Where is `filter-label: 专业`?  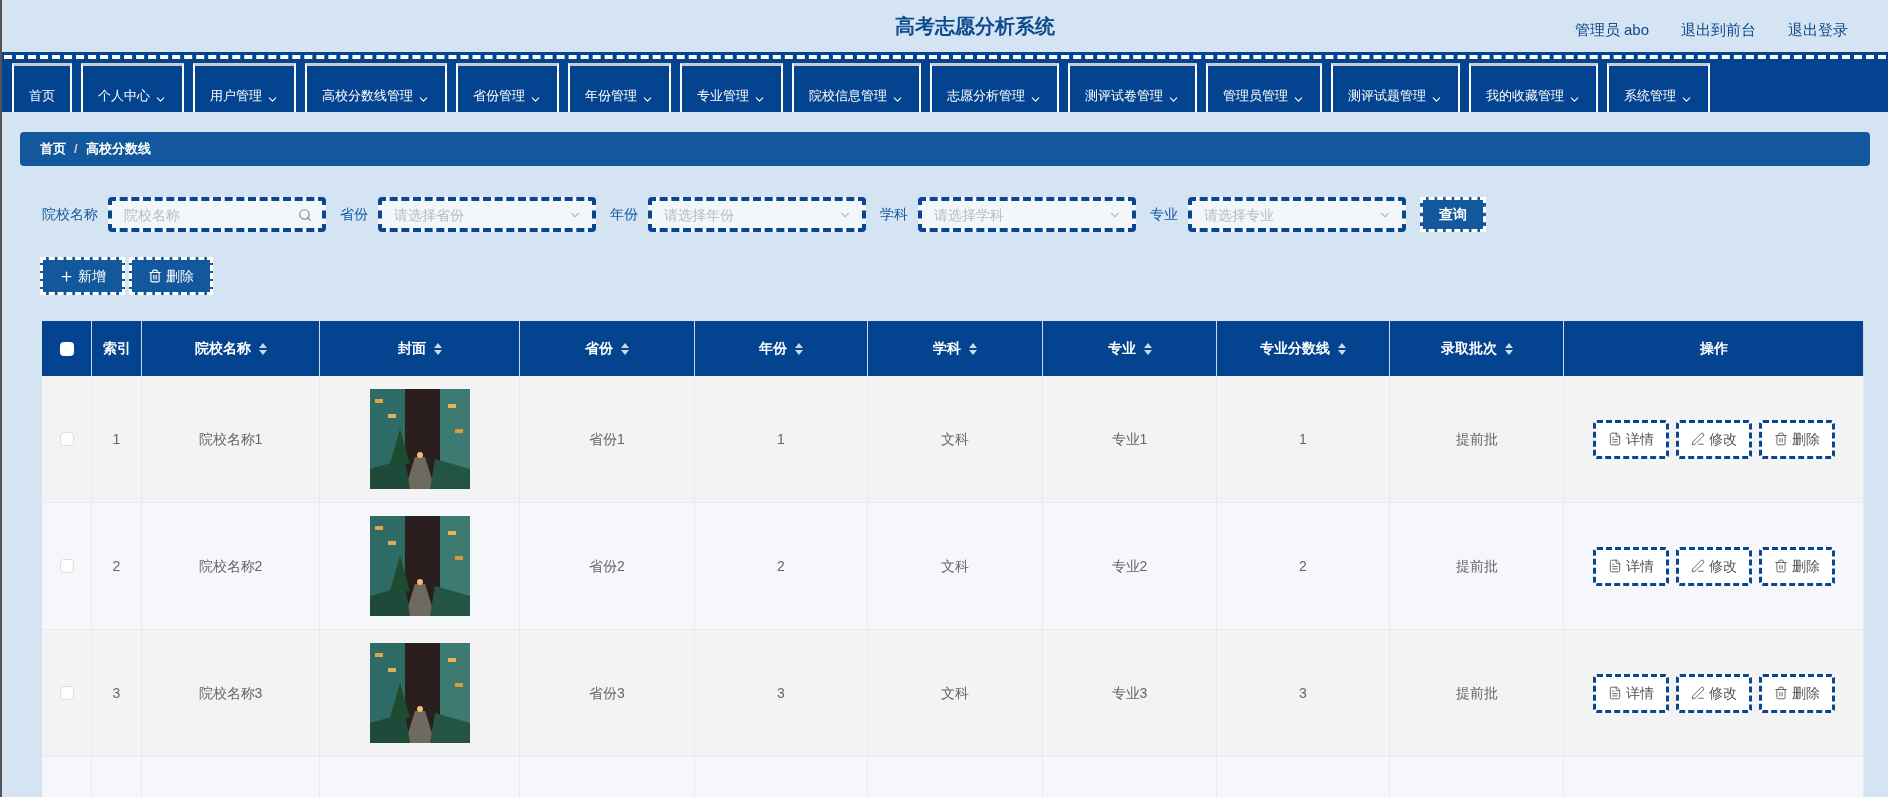 filter-label: 专业 is located at coordinates (1164, 214).